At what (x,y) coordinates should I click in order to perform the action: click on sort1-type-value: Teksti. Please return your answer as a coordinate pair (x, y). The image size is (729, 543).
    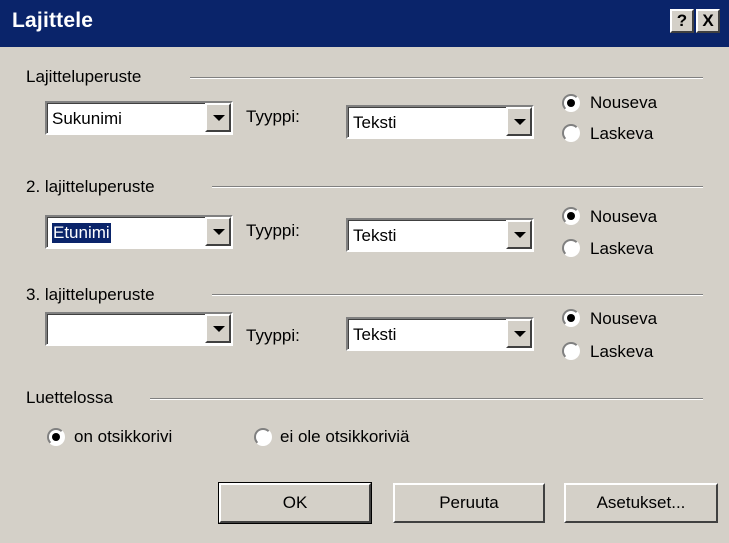
    Looking at the image, I should click on (375, 122).